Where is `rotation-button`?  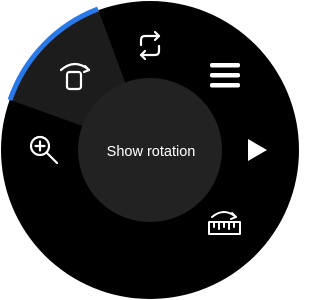 rotation-button is located at coordinates (75, 75).